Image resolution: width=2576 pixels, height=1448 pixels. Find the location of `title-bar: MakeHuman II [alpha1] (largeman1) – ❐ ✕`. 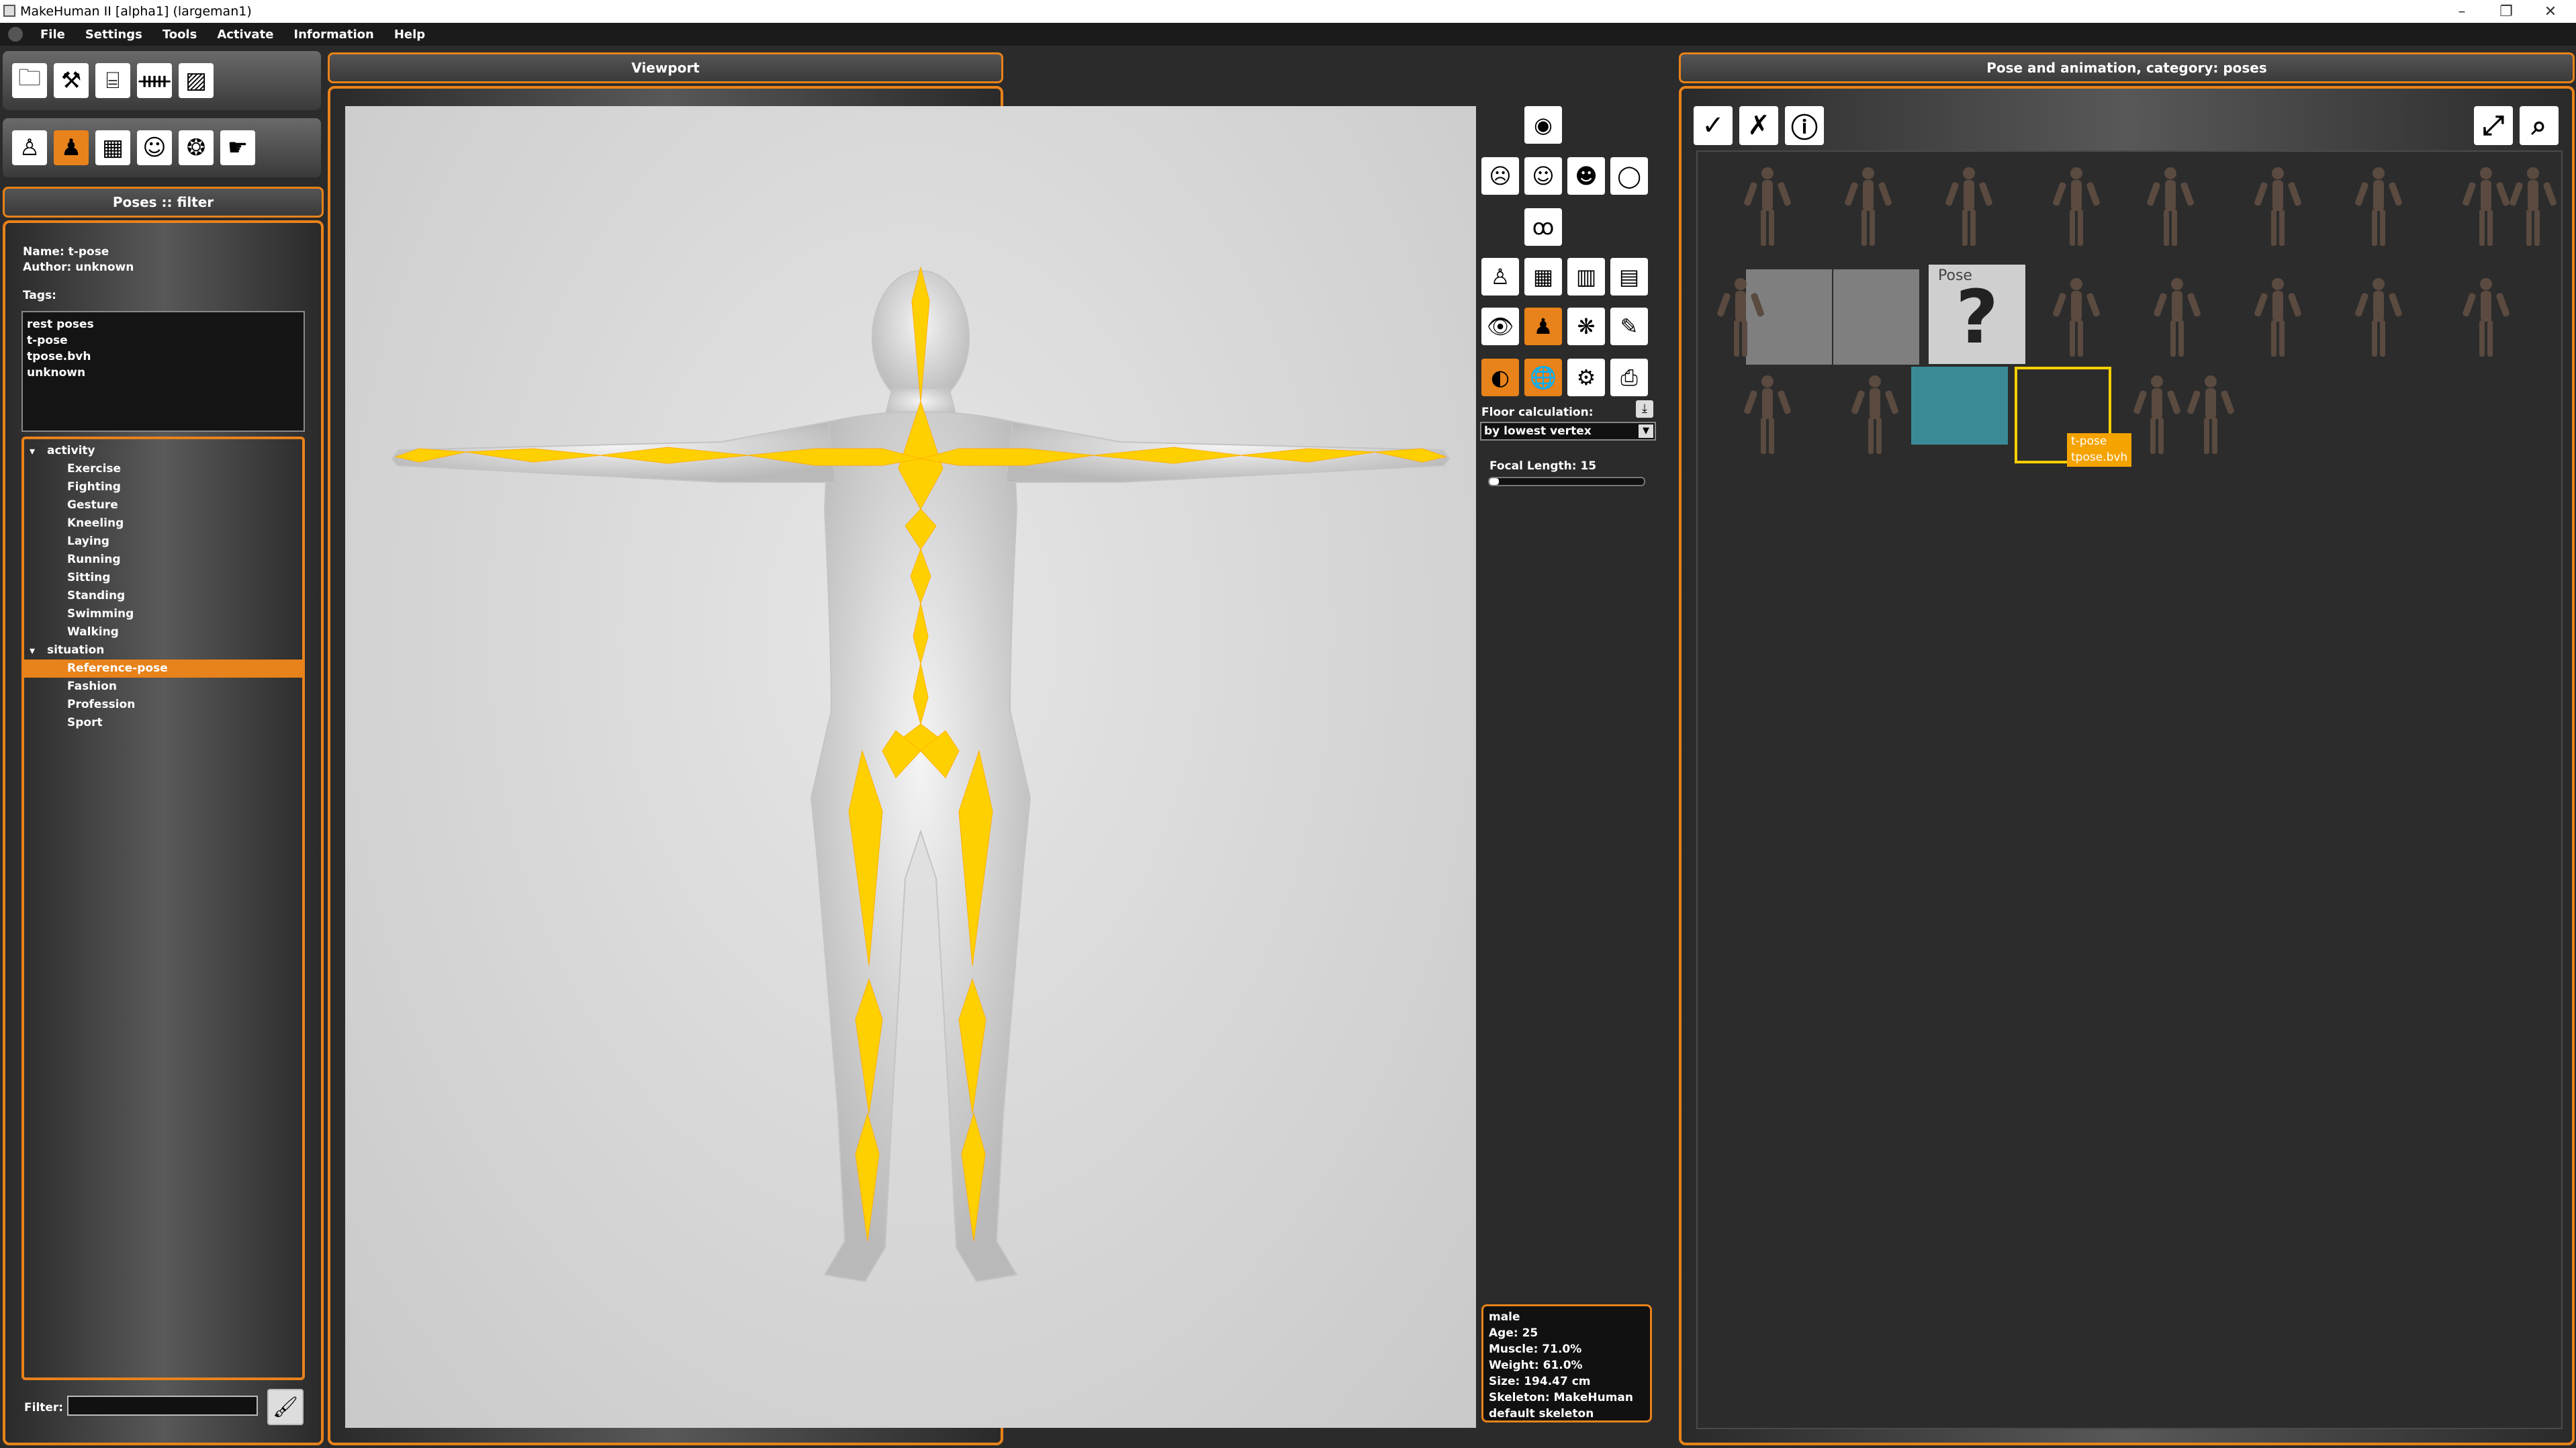

title-bar: MakeHuman II [alpha1] (largeman1) – ❐ ✕ is located at coordinates (1288, 11).